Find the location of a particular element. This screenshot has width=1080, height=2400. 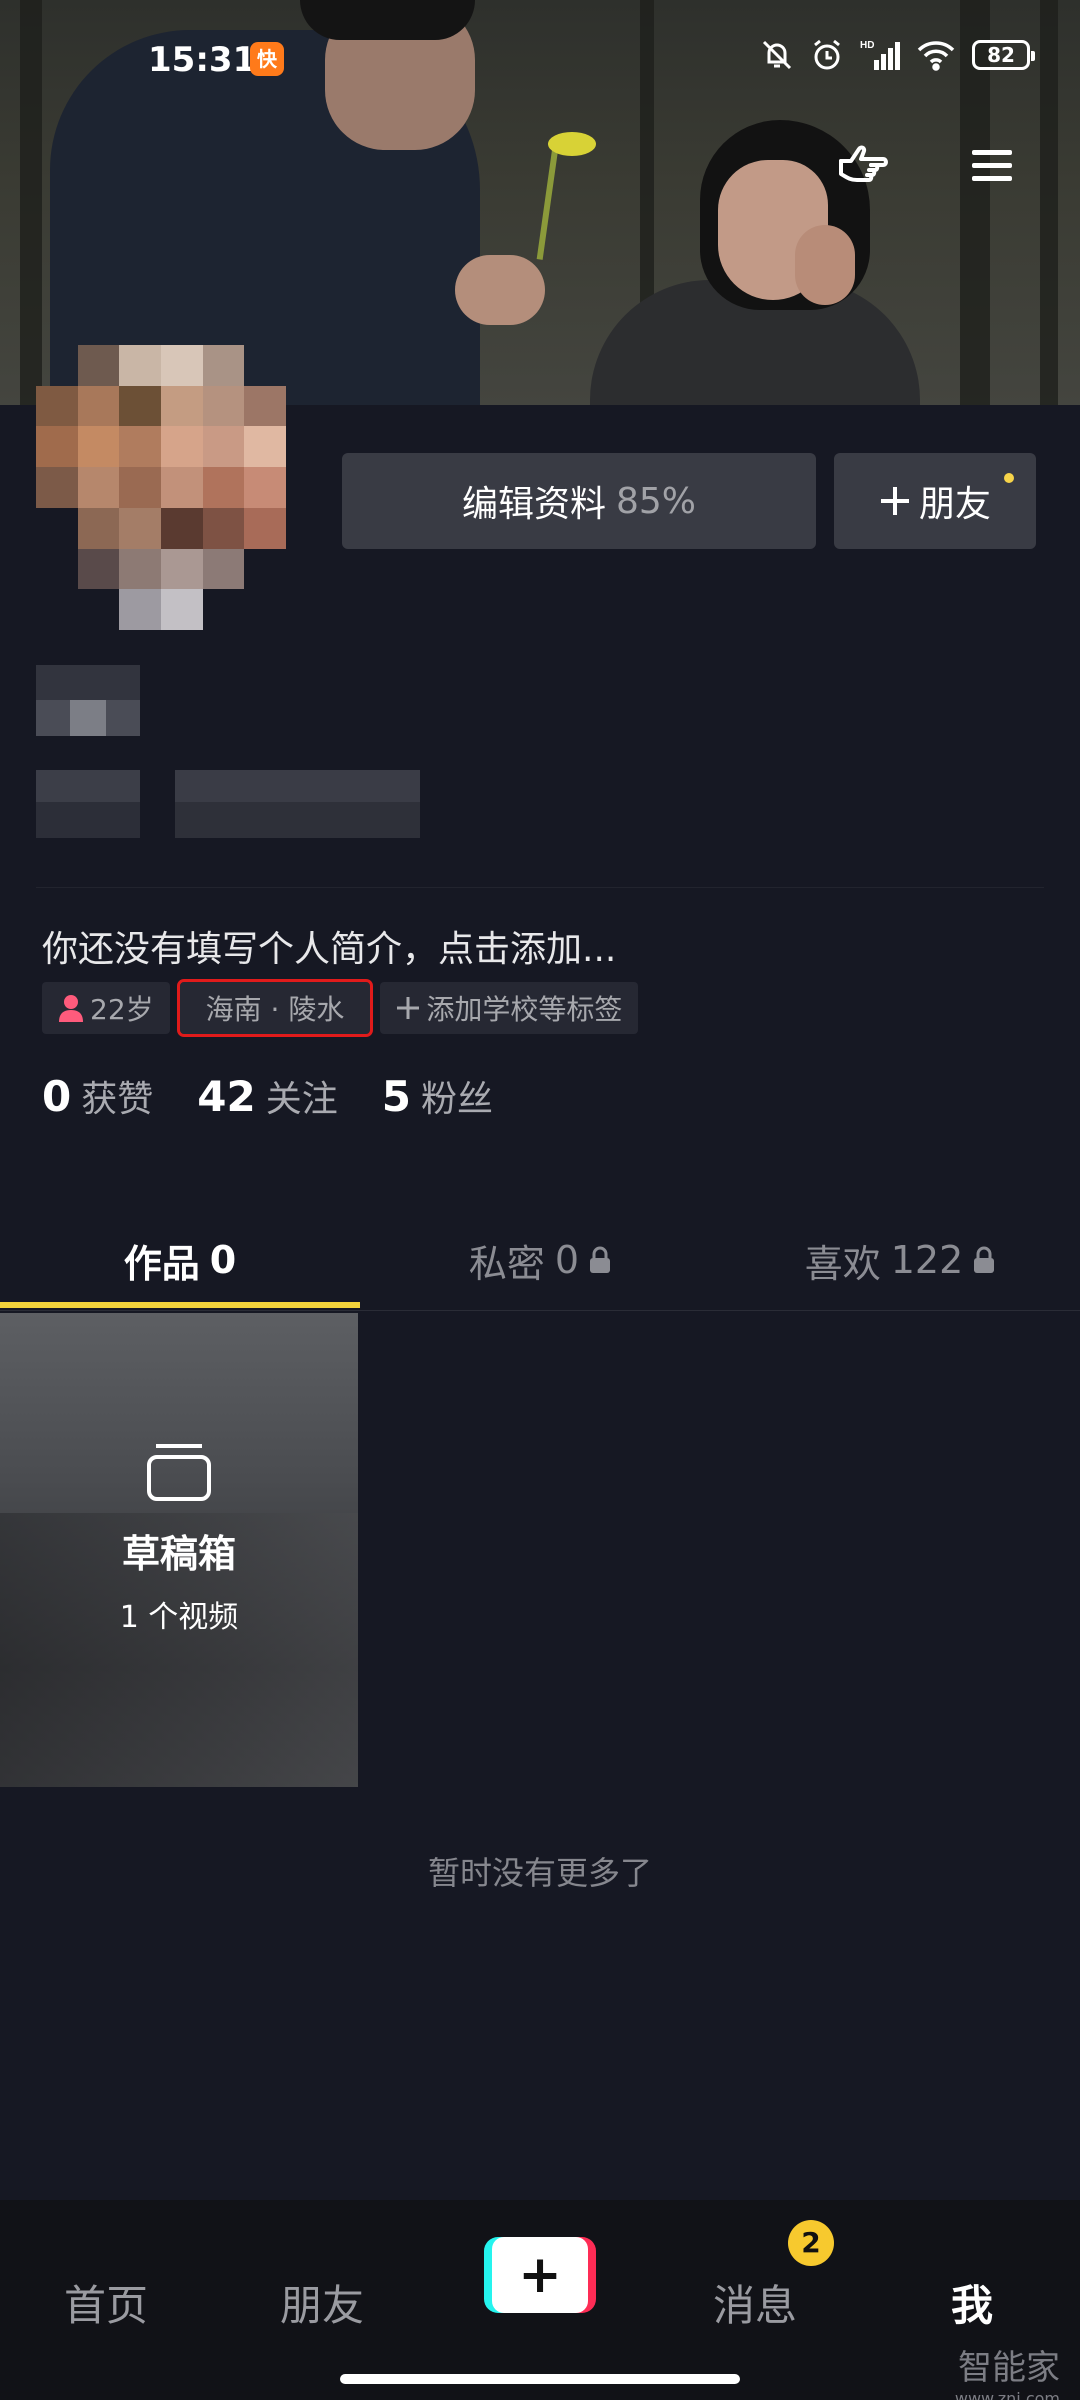

battery-indicator: 82 is located at coordinates (1003, 55).